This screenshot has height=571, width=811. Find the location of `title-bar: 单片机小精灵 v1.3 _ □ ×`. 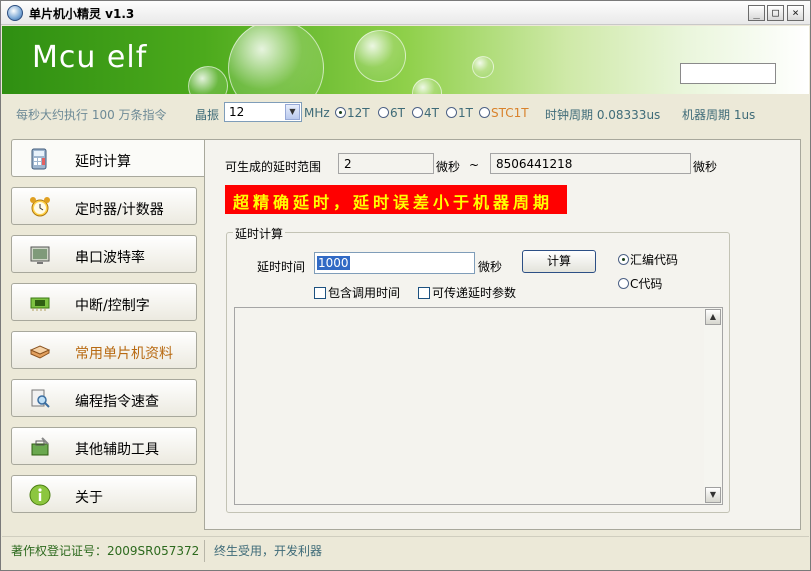

title-bar: 单片机小精灵 v1.3 _ □ × is located at coordinates (405, 13).